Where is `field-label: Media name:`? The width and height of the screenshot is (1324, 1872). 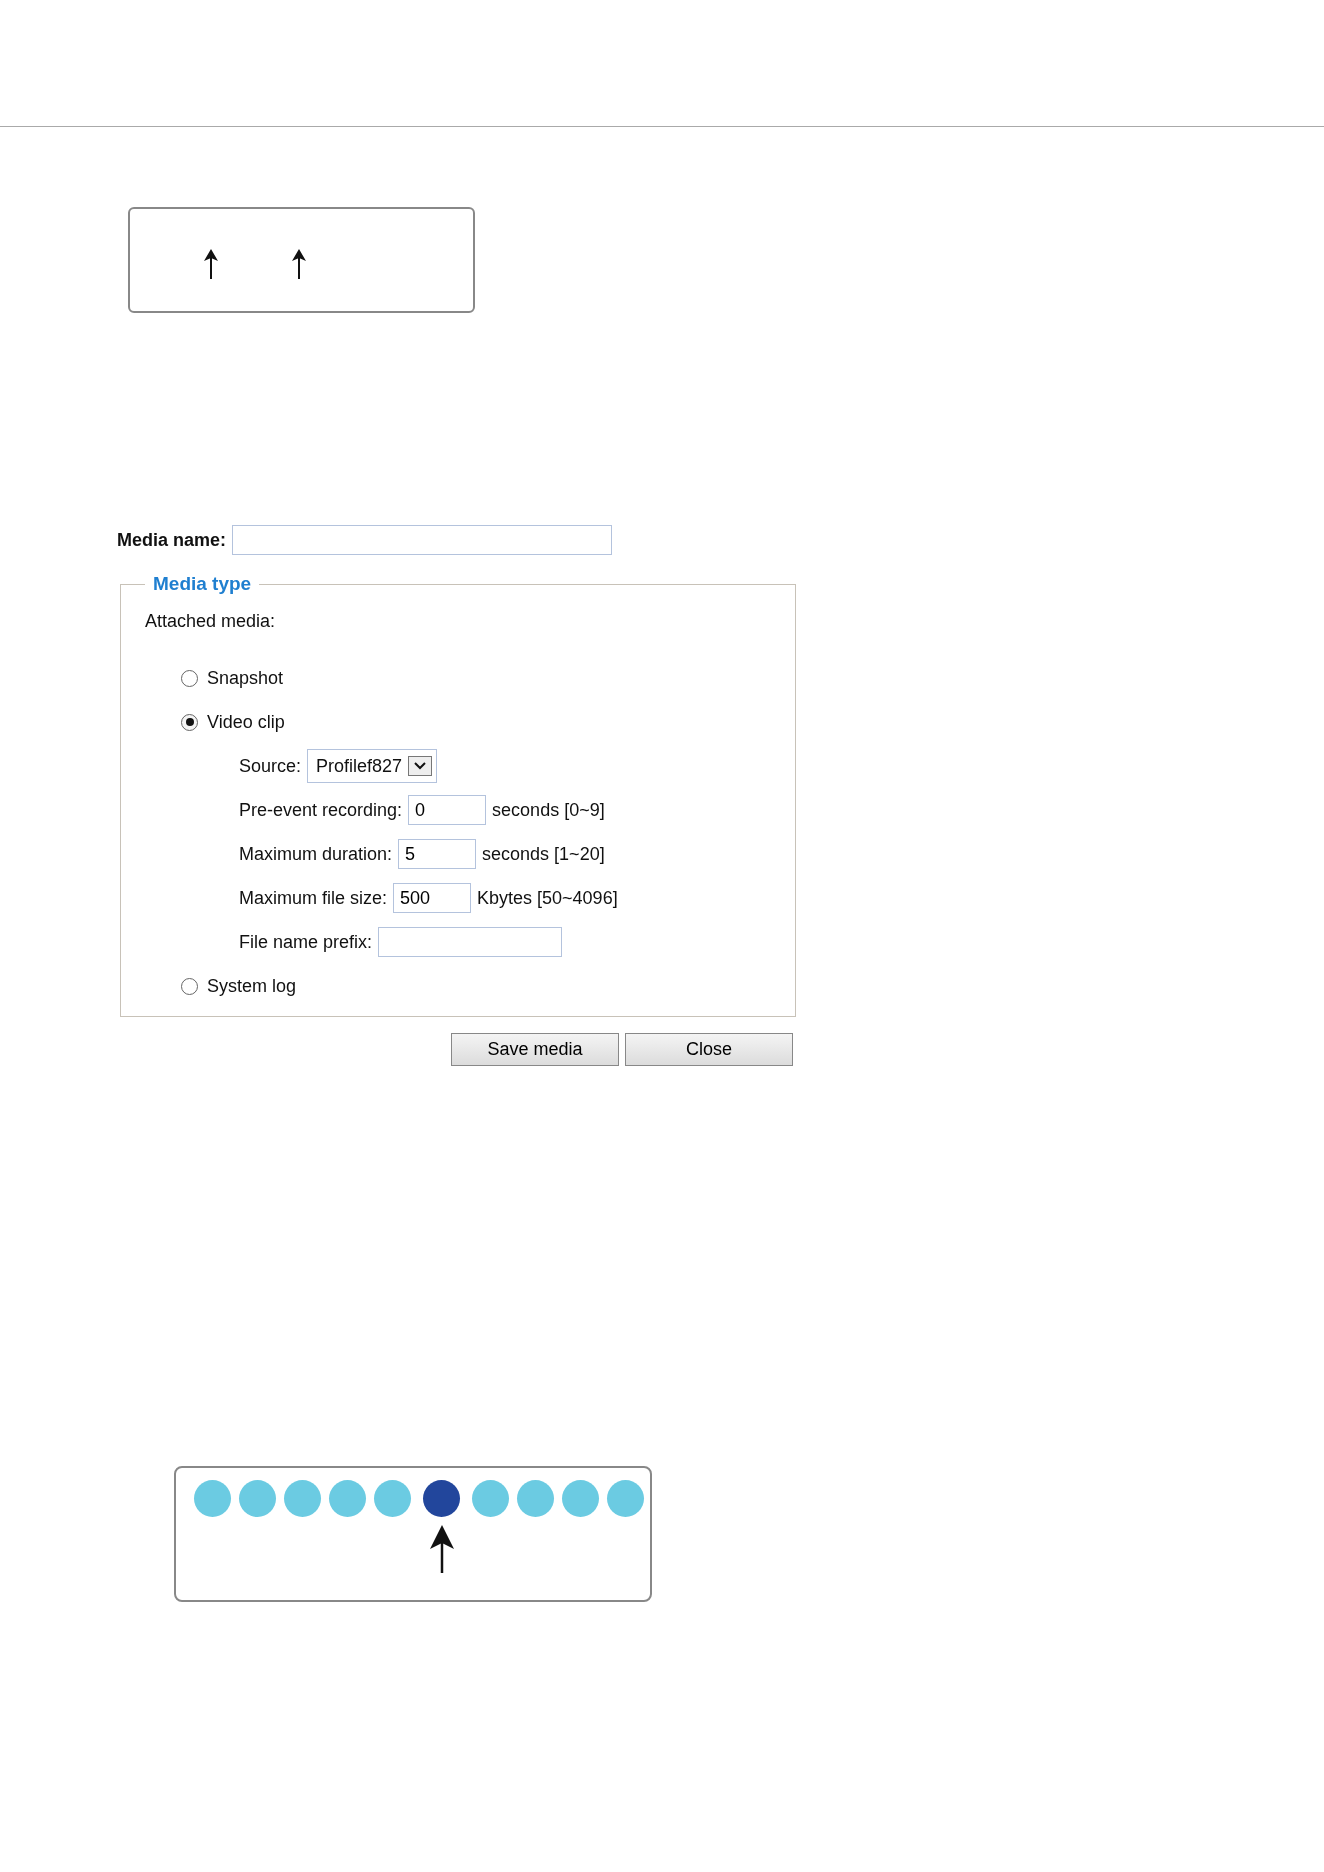
field-label: Media name: is located at coordinates (172, 540).